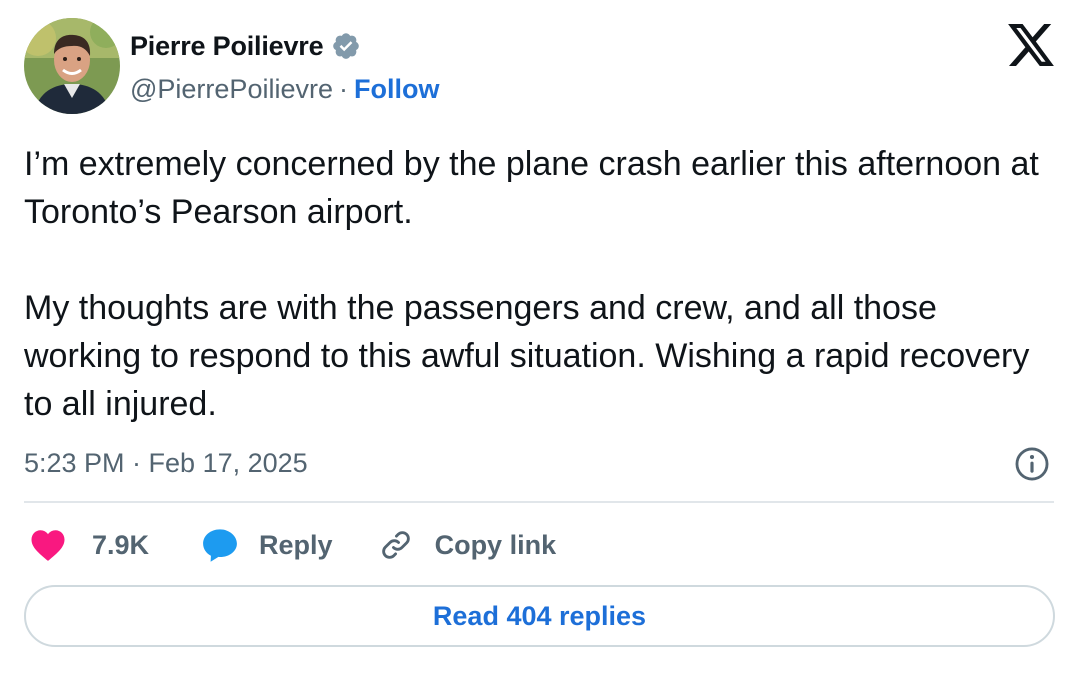  I want to click on copy-link-button: Copy link, so click(468, 545).